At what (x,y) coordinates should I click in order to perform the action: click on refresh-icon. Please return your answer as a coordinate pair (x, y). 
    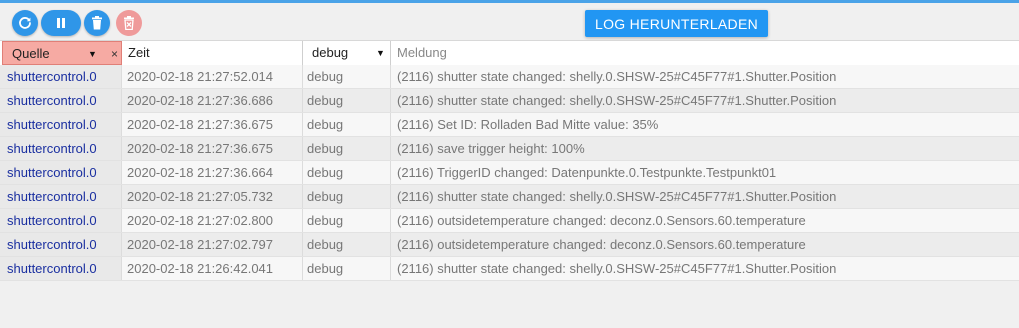
    Looking at the image, I should click on (25, 23).